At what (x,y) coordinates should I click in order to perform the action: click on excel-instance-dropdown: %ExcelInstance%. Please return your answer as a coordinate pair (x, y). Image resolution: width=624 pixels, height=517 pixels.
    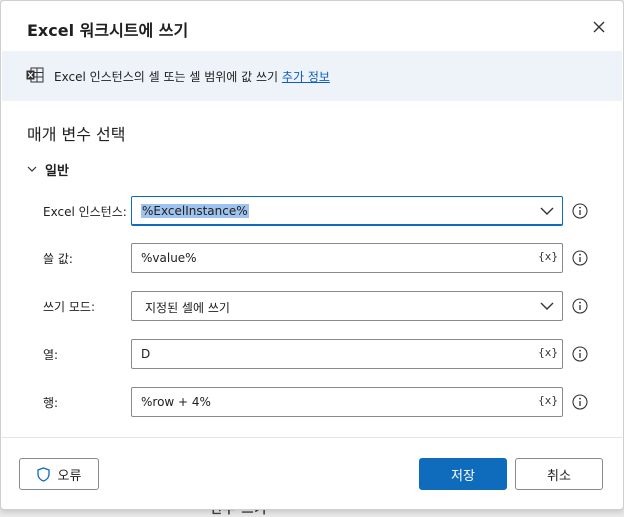
    Looking at the image, I should click on (347, 211).